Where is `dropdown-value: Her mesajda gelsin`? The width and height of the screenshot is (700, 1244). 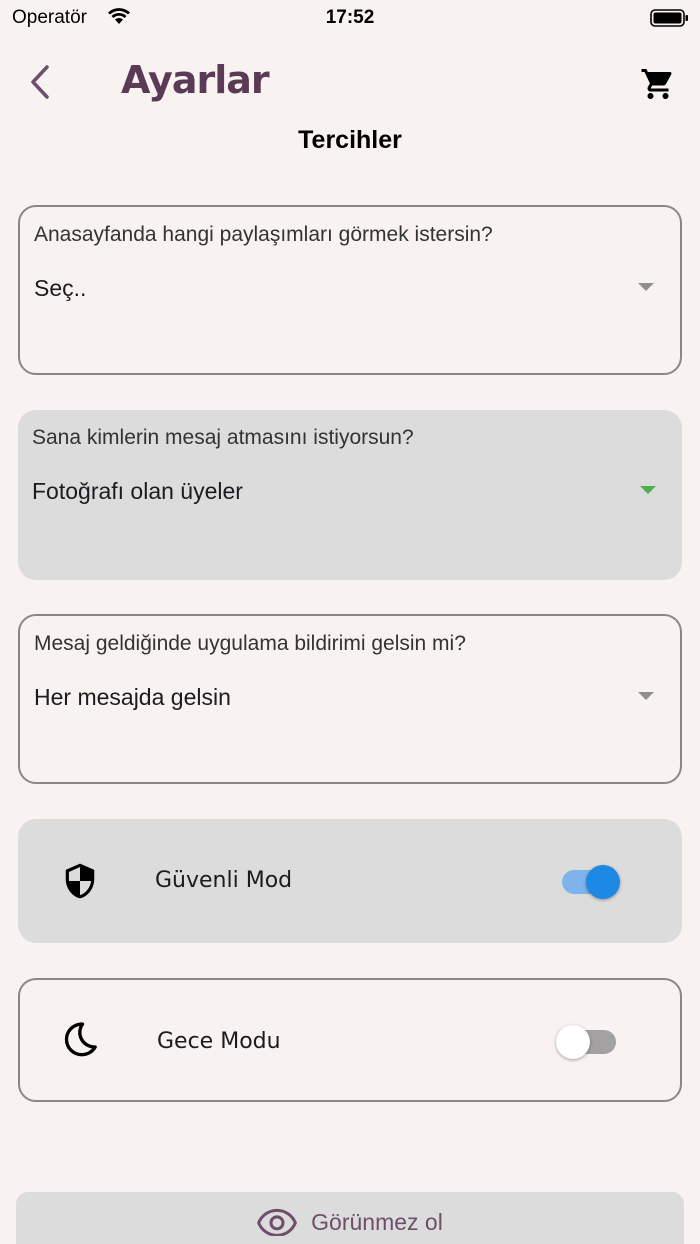
dropdown-value: Her mesajda gelsin is located at coordinates (132, 697).